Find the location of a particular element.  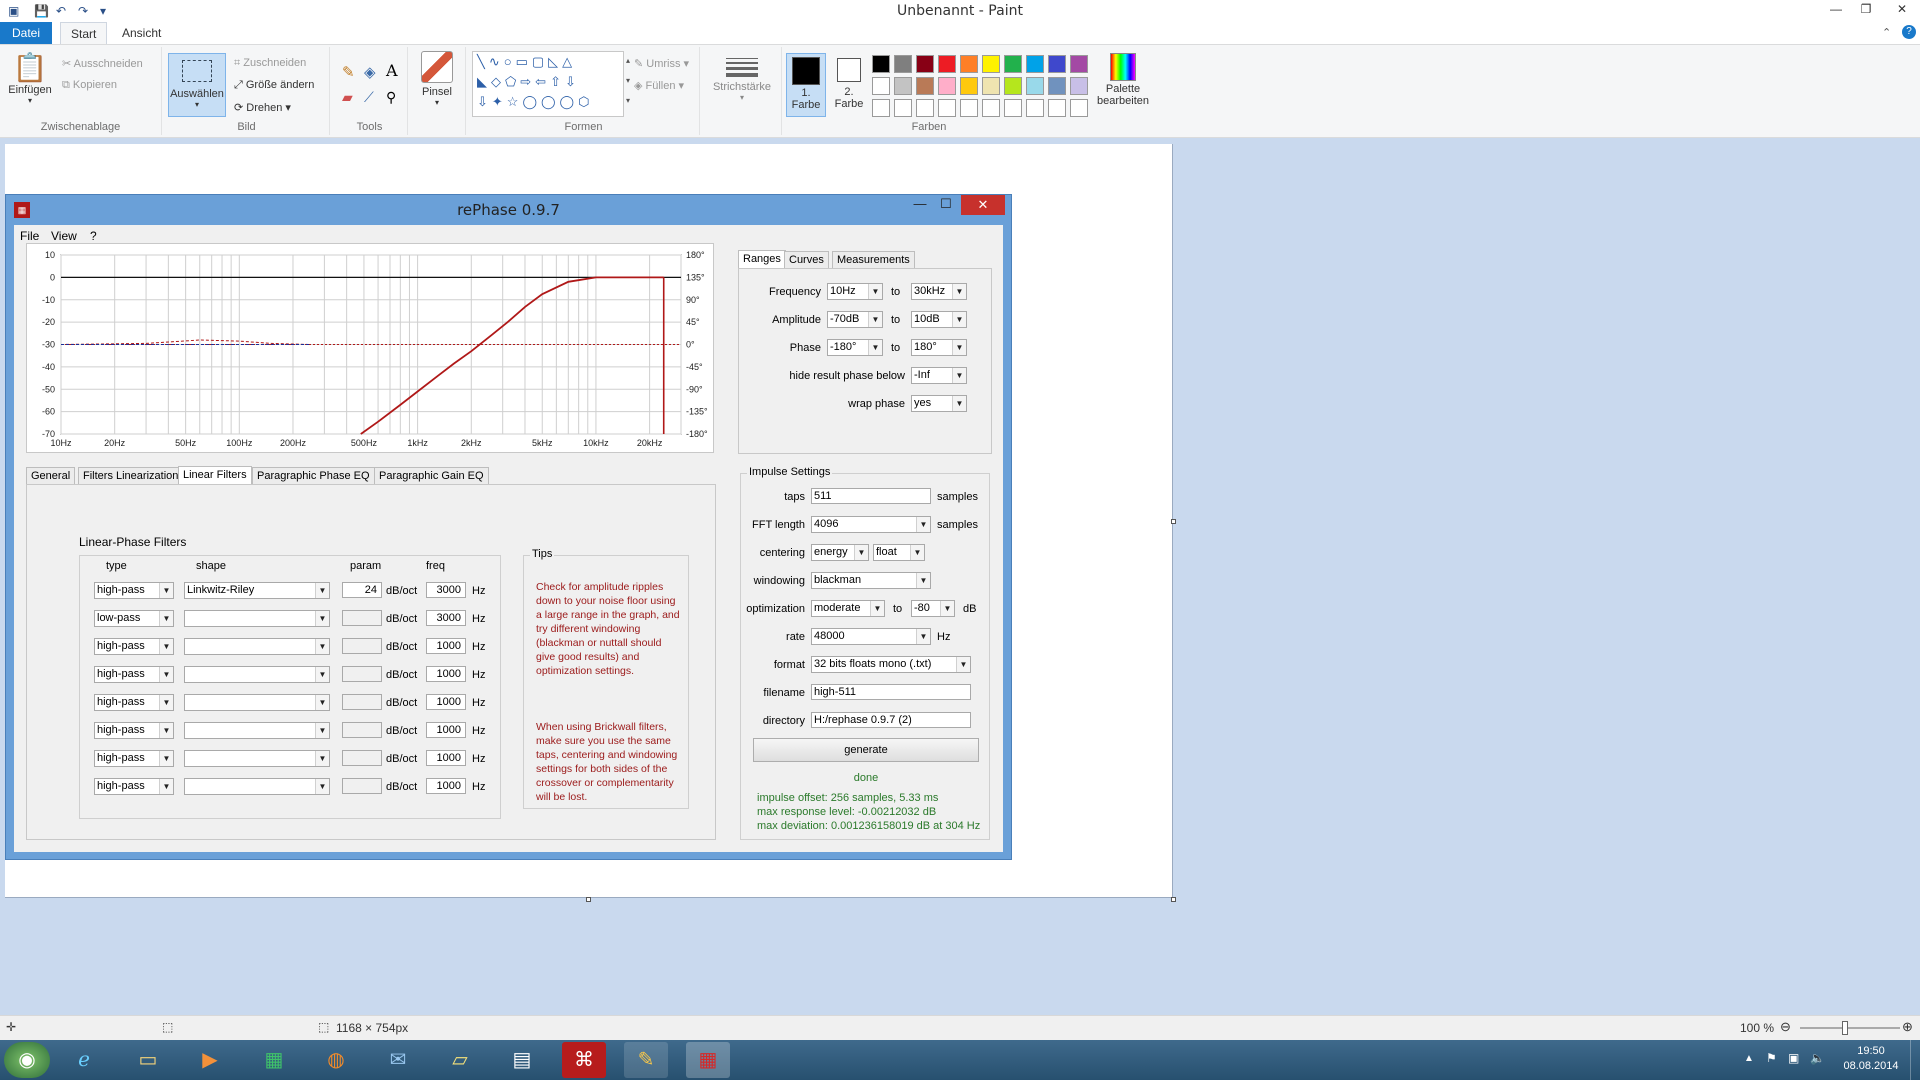

freq-from-select: 10Hz ▼ is located at coordinates (855, 291).